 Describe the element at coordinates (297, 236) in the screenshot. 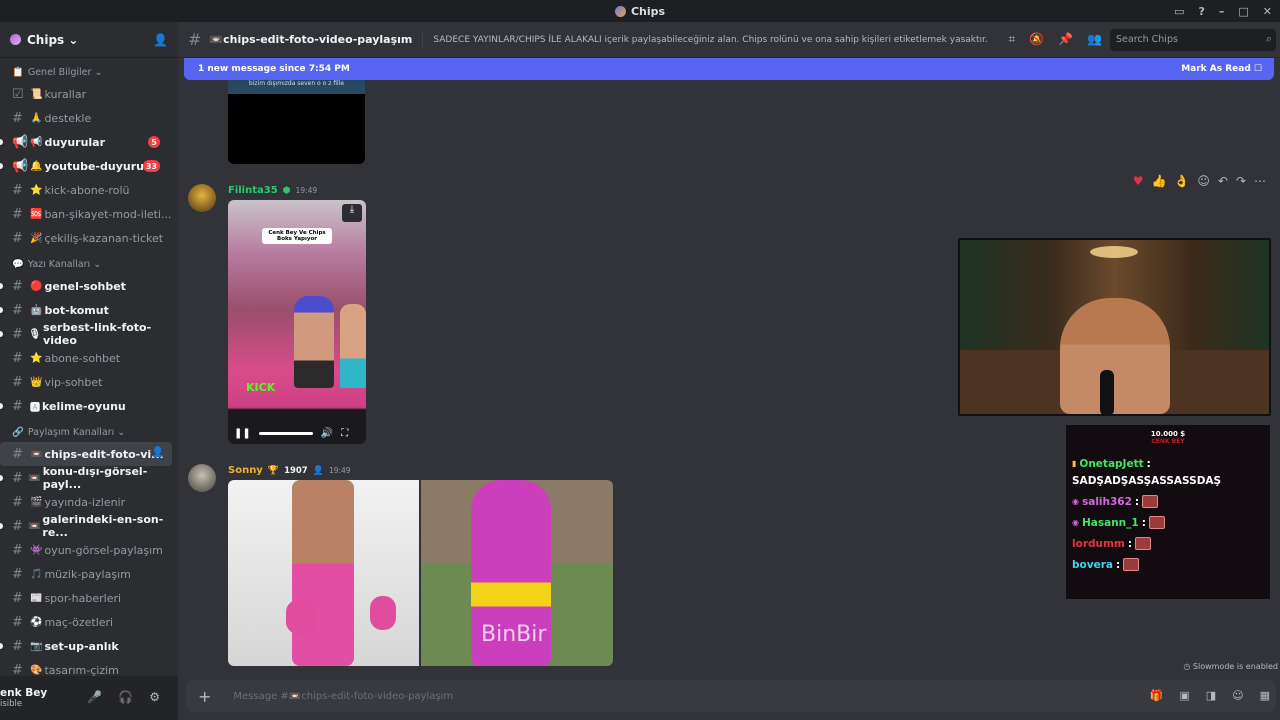

I see `video-caption: Cenk Bey Ve Chips Boks Yapıyor` at that location.